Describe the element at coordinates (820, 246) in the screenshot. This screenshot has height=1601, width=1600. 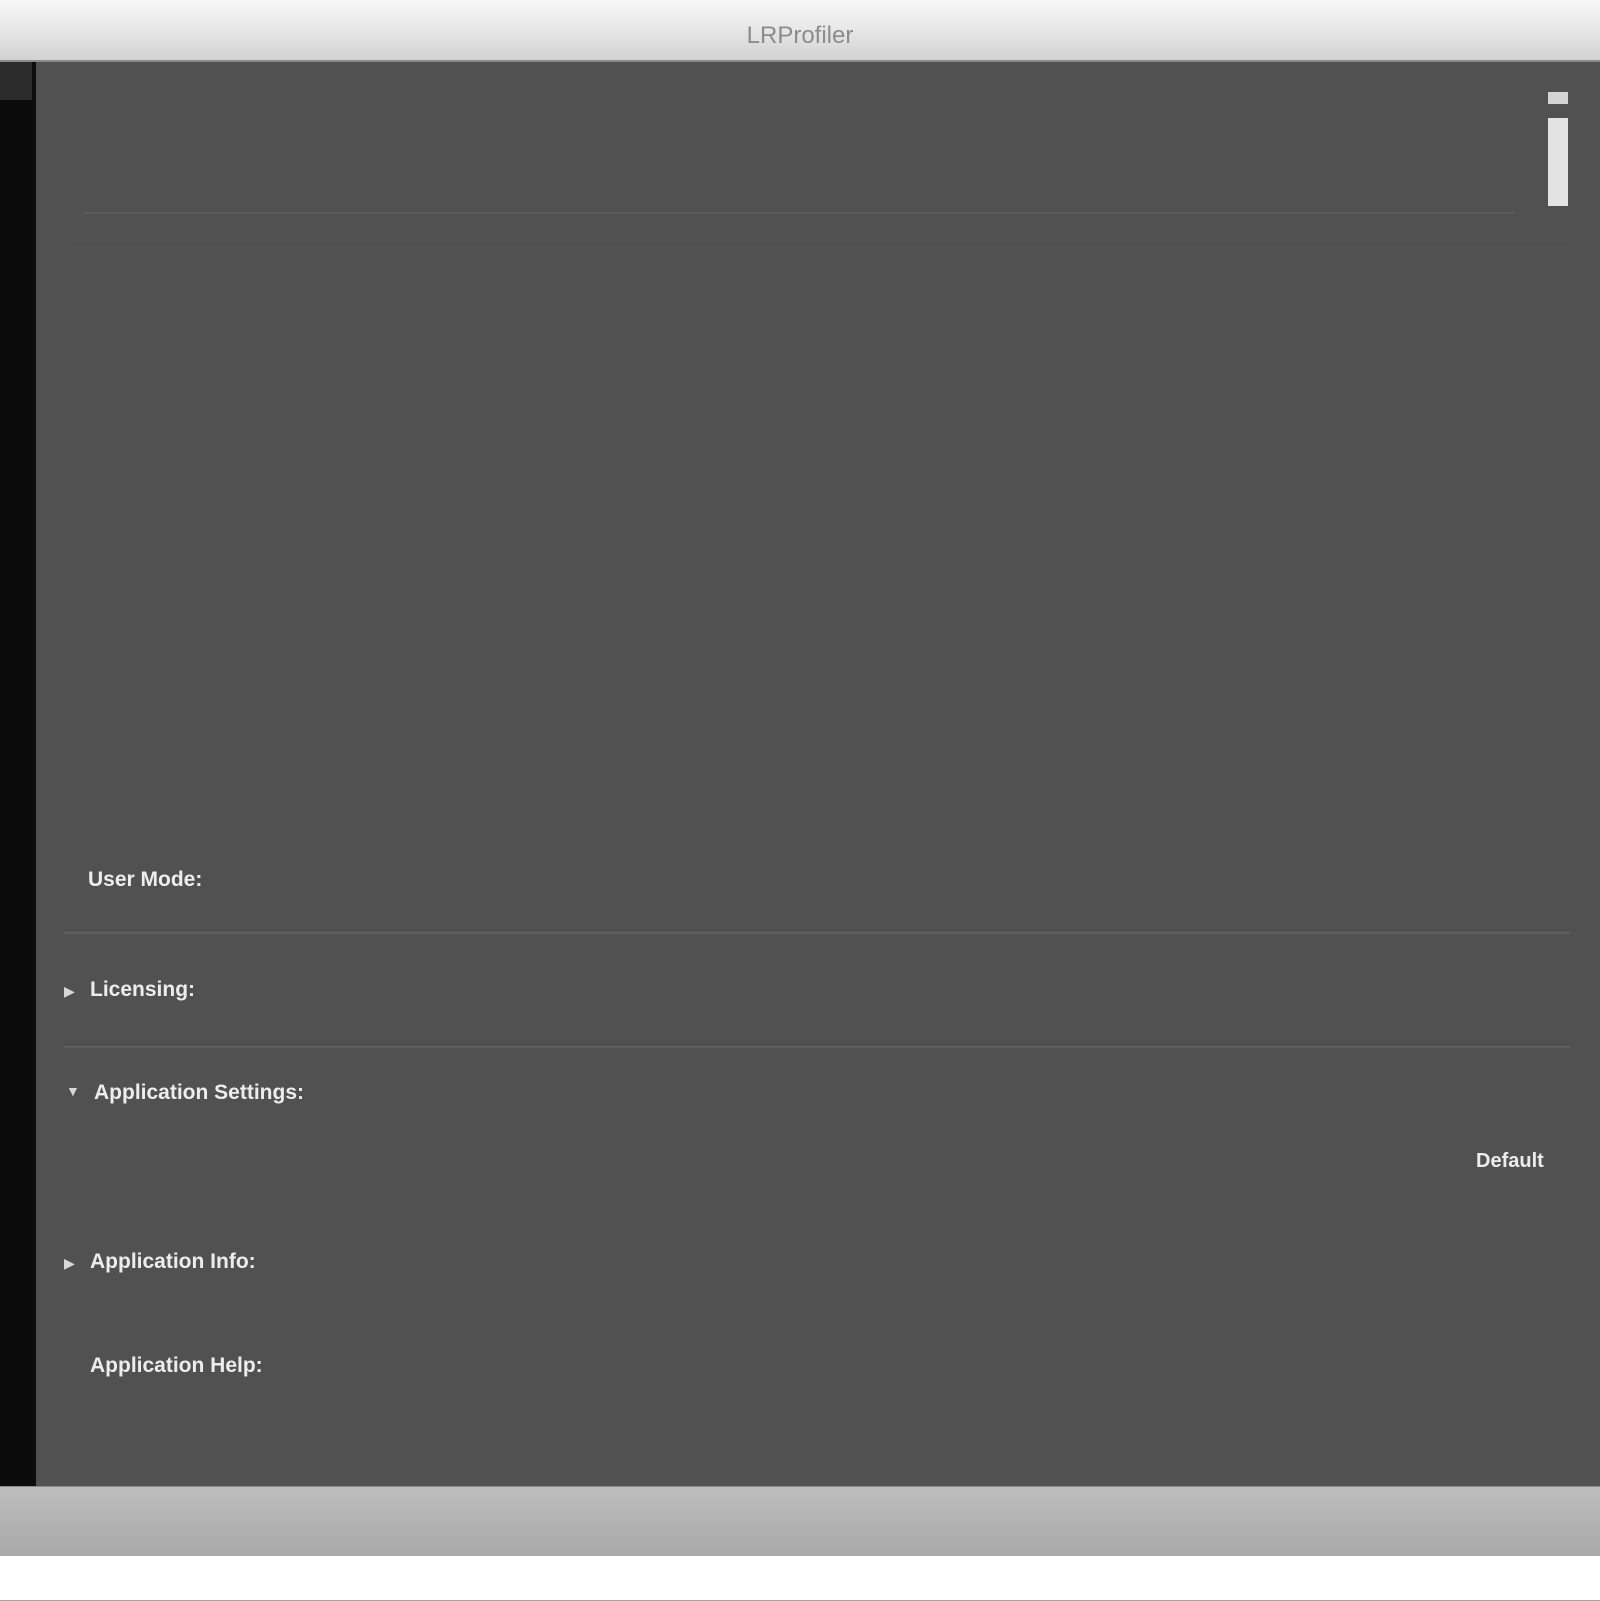
I see `header-divider-secondary` at that location.